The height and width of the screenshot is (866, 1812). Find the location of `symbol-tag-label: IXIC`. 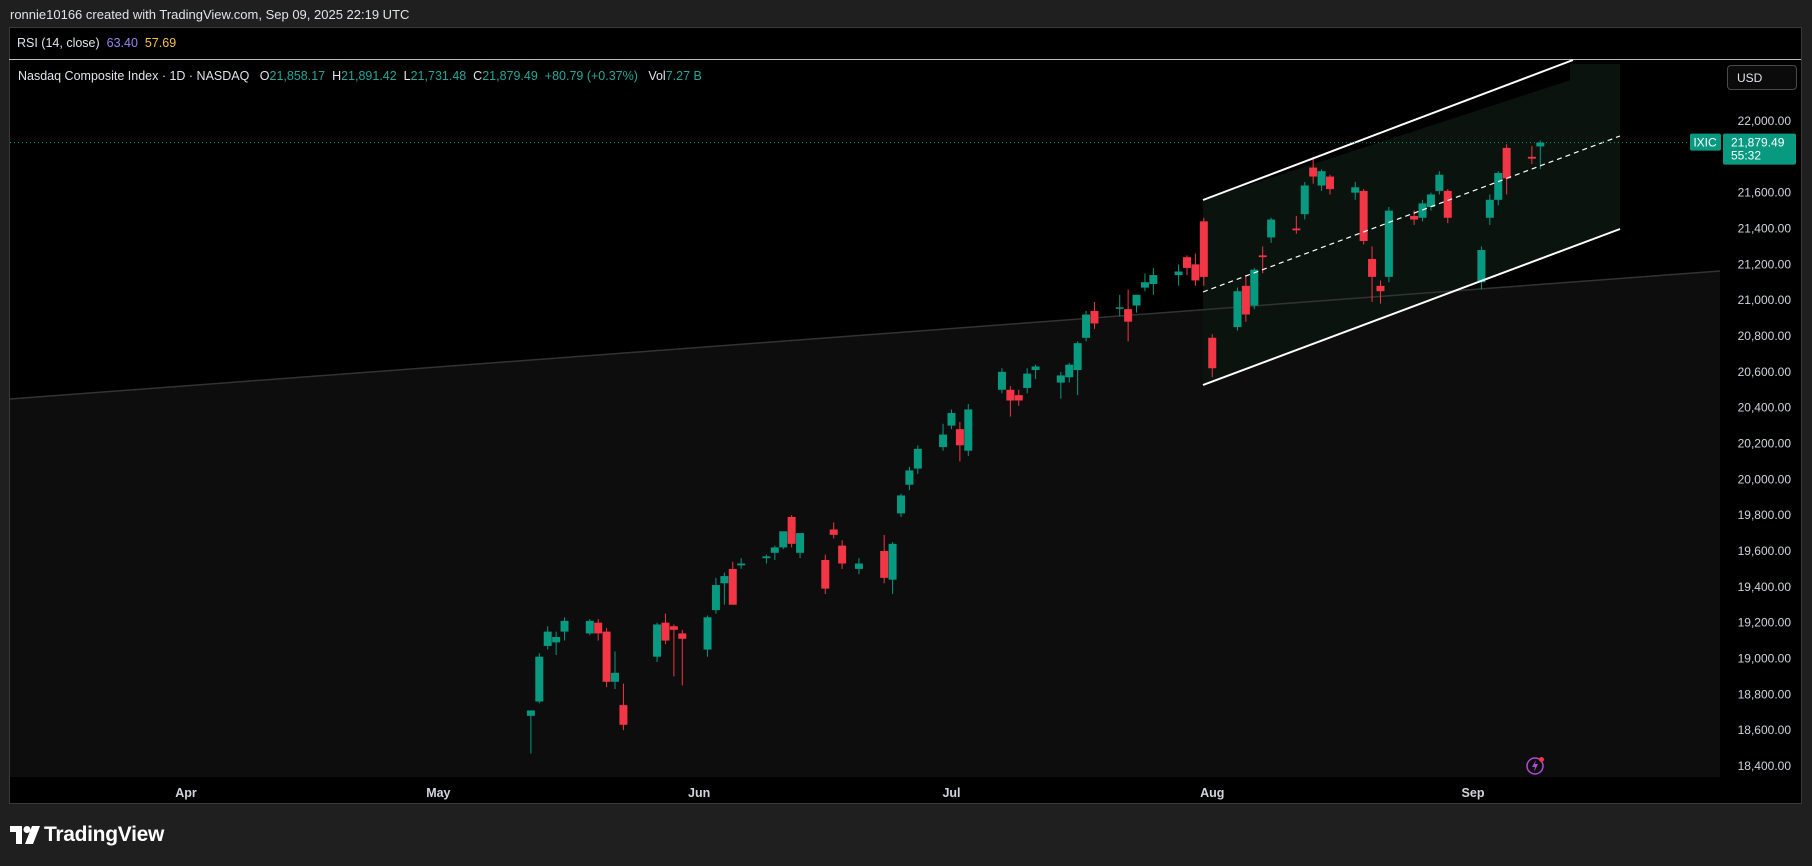

symbol-tag-label: IXIC is located at coordinates (1705, 143).